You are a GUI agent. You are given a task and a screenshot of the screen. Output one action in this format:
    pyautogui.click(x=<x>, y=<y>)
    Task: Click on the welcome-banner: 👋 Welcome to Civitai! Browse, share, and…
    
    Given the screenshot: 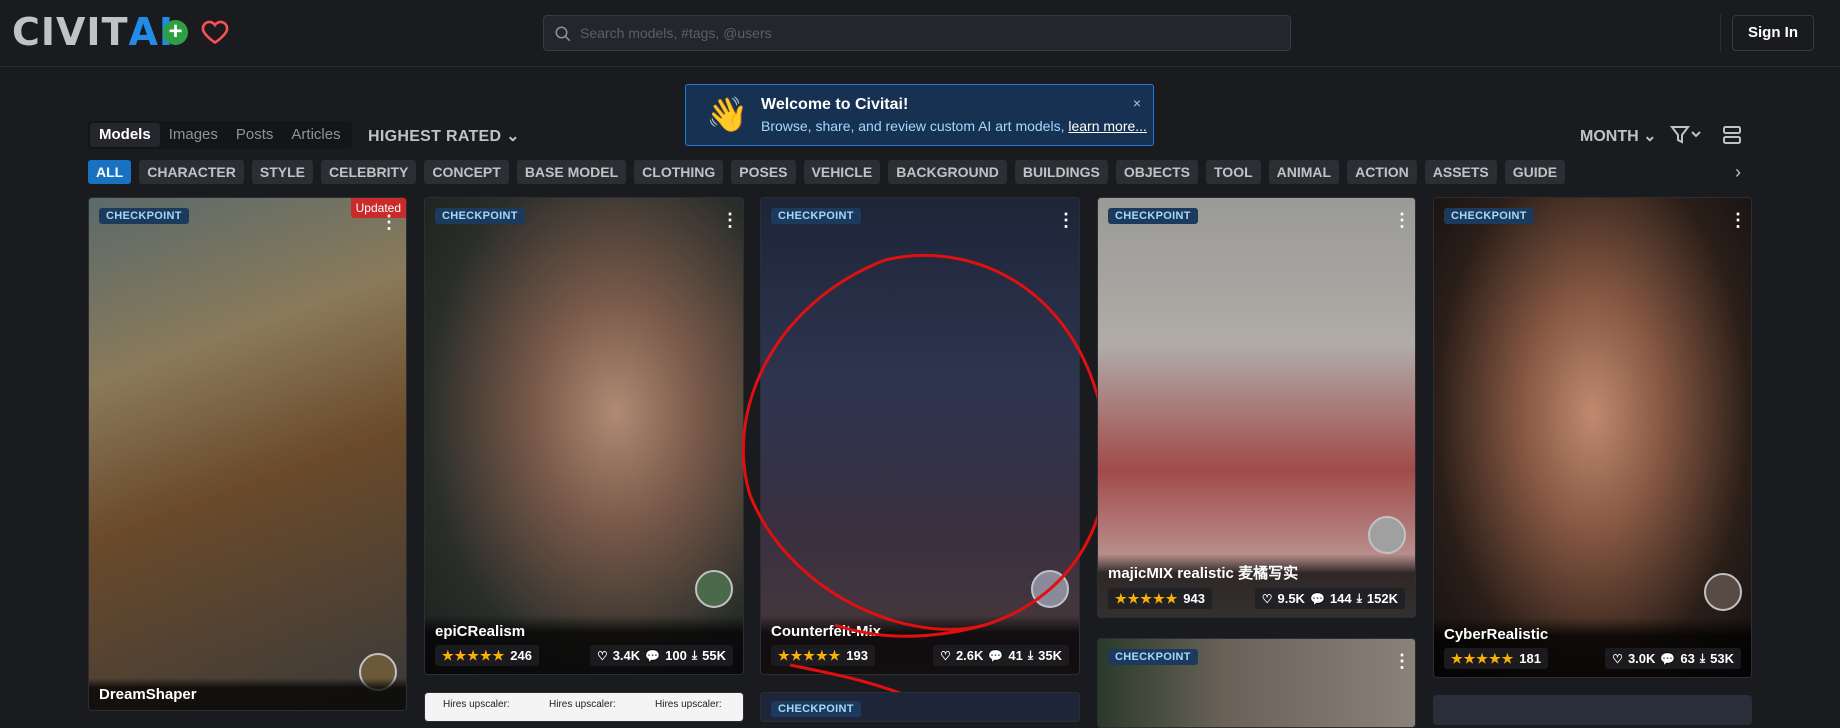 What is the action you would take?
    pyautogui.click(x=919, y=115)
    